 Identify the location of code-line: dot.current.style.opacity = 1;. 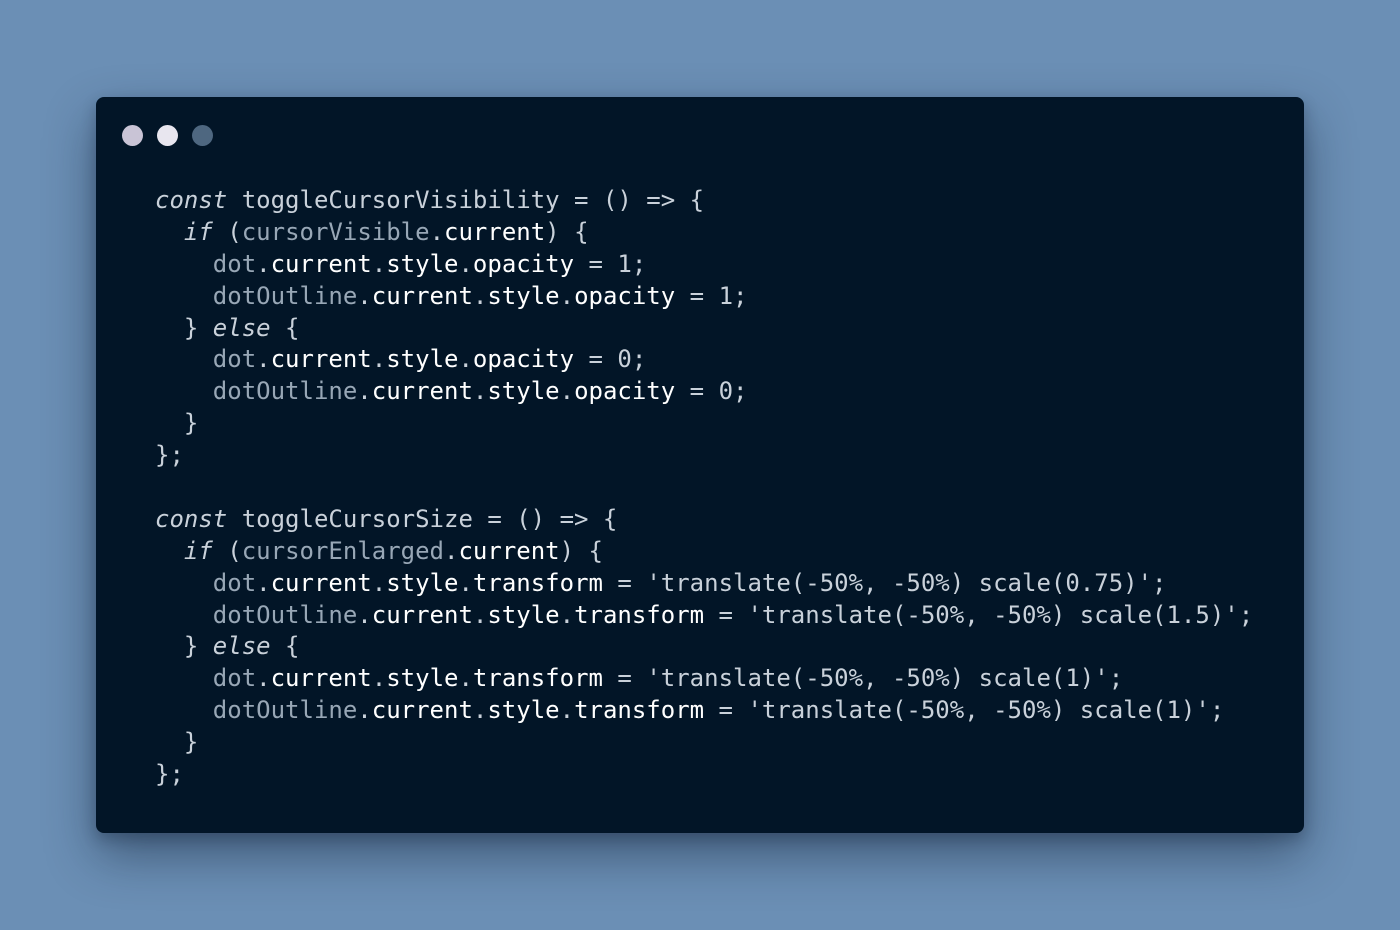
(704, 265).